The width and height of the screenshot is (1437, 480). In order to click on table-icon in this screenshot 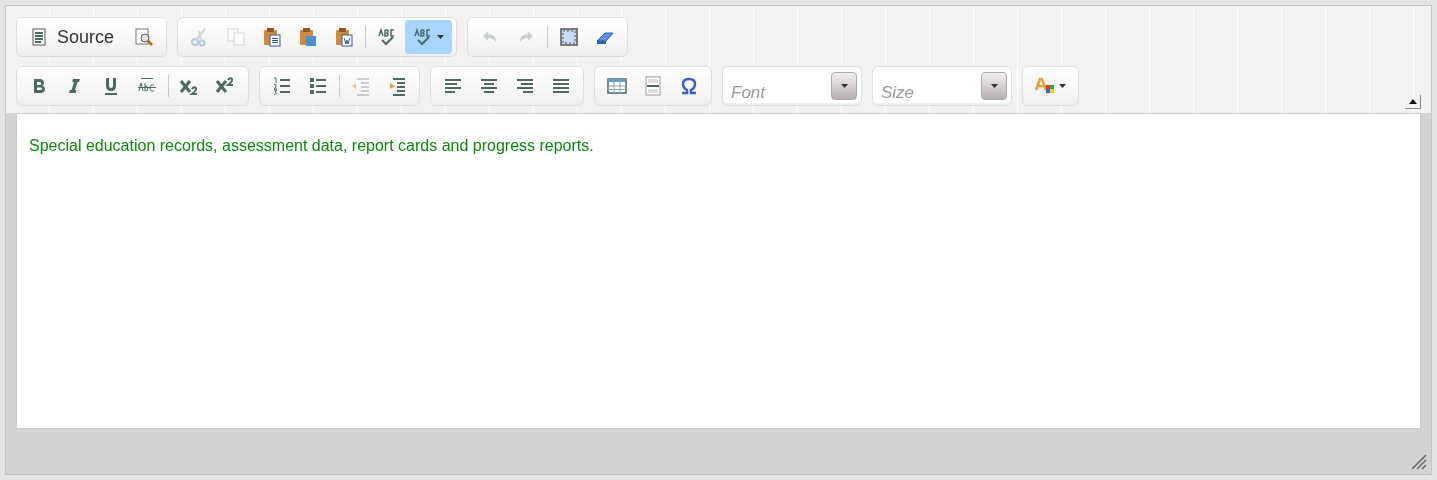, I will do `click(617, 86)`.